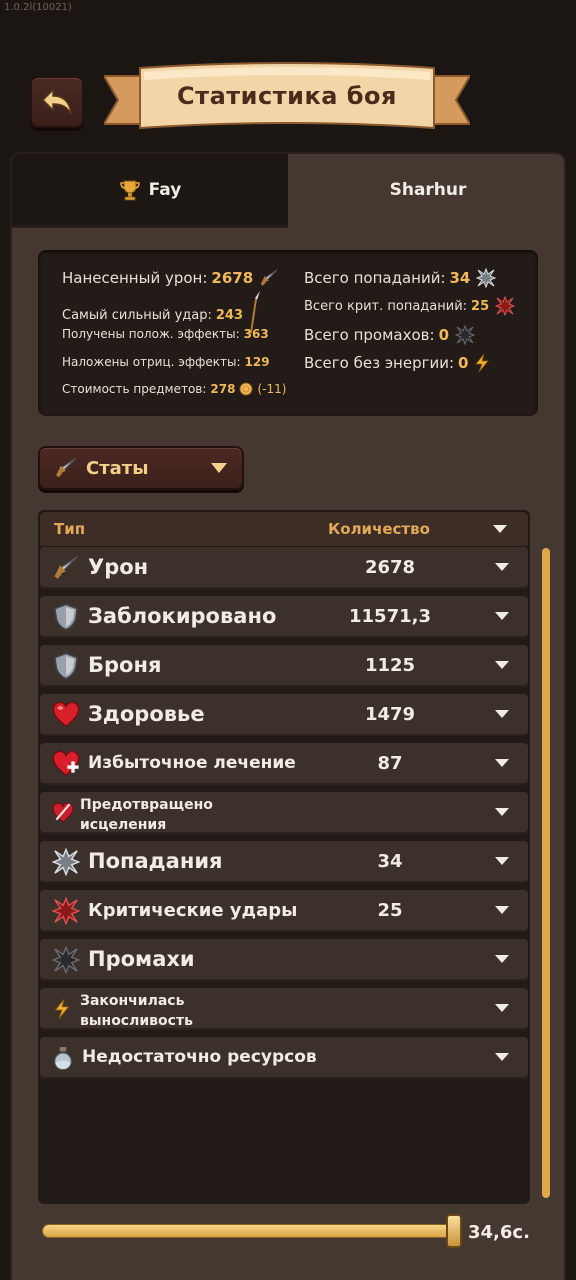 This screenshot has width=576, height=1280. I want to click on items-cost-value: 278, so click(223, 389).